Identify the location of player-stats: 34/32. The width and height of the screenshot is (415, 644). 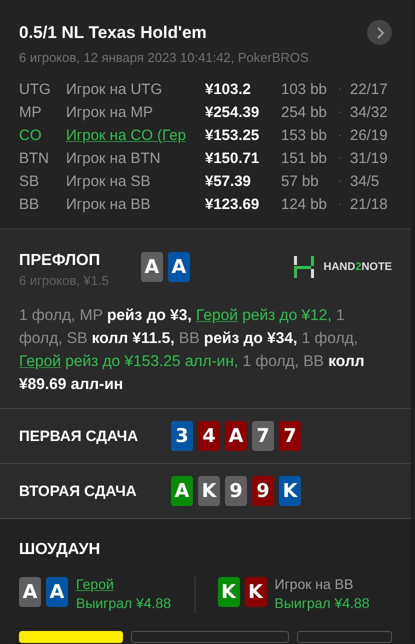
(369, 112).